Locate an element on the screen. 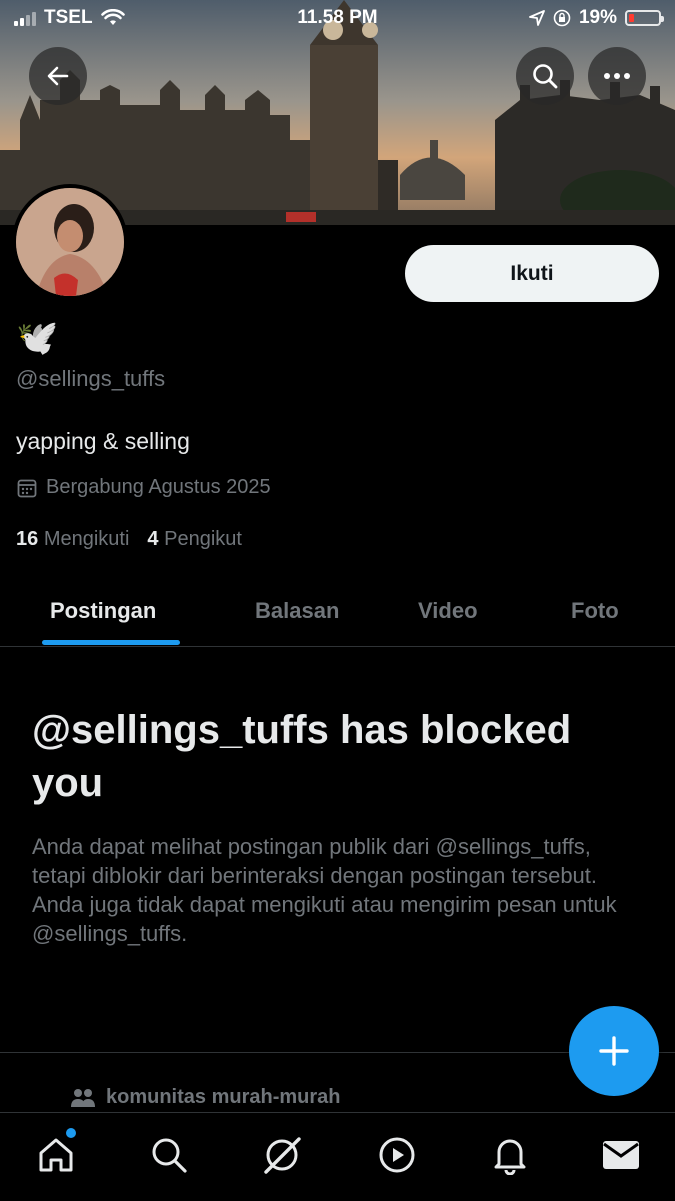 Image resolution: width=675 pixels, height=1201 pixels. avatar-image is located at coordinates (70, 242).